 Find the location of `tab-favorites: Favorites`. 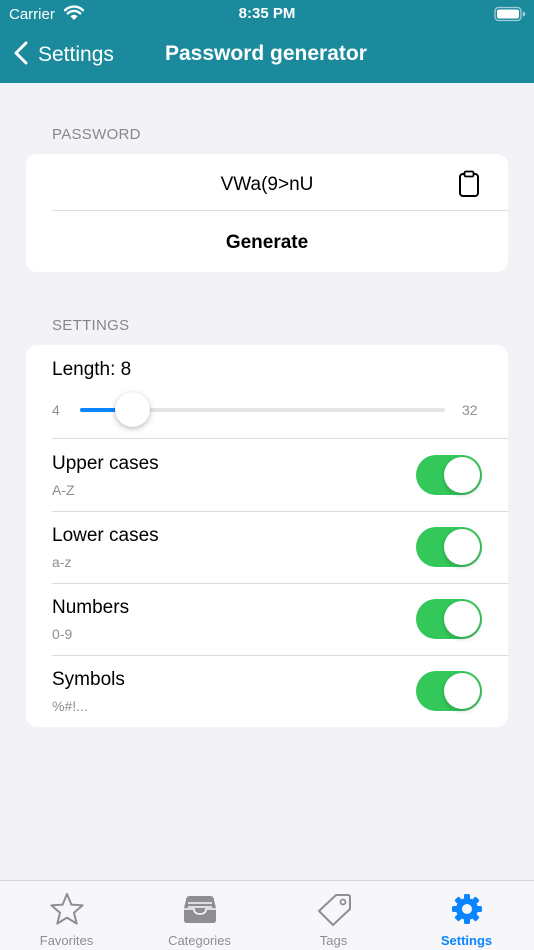

tab-favorites: Favorites is located at coordinates (66, 915).